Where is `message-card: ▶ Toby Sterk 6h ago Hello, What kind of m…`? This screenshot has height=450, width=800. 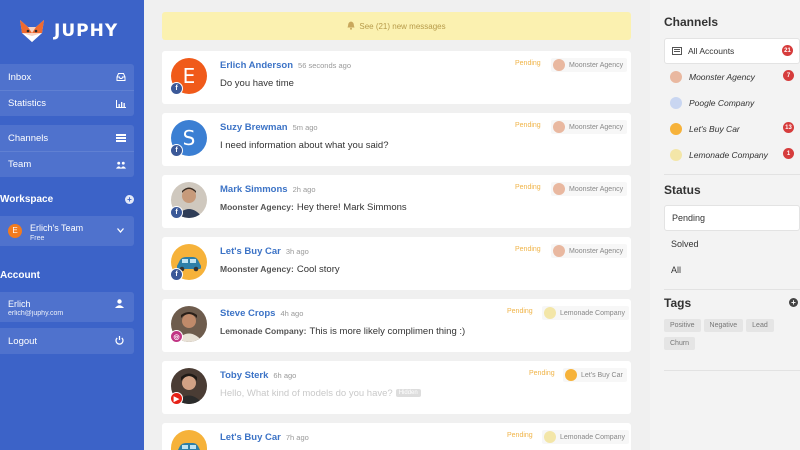 message-card: ▶ Toby Sterk 6h ago Hello, What kind of m… is located at coordinates (396, 387).